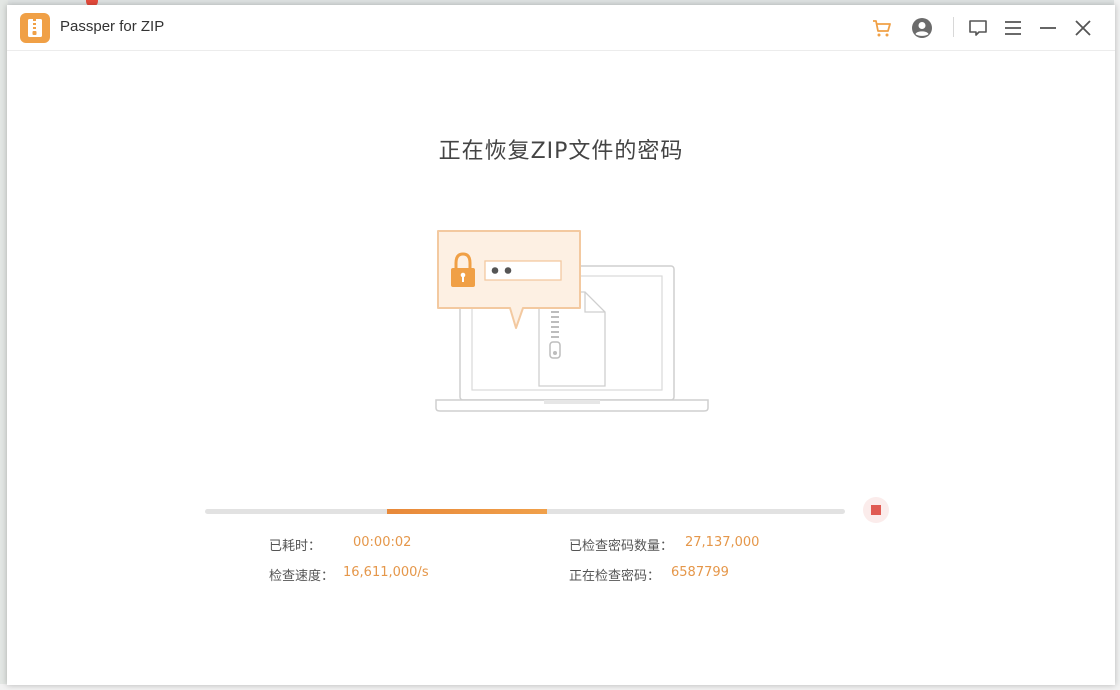  What do you see at coordinates (382, 542) in the screenshot?
I see `elapsed-value: 00:00:02` at bounding box center [382, 542].